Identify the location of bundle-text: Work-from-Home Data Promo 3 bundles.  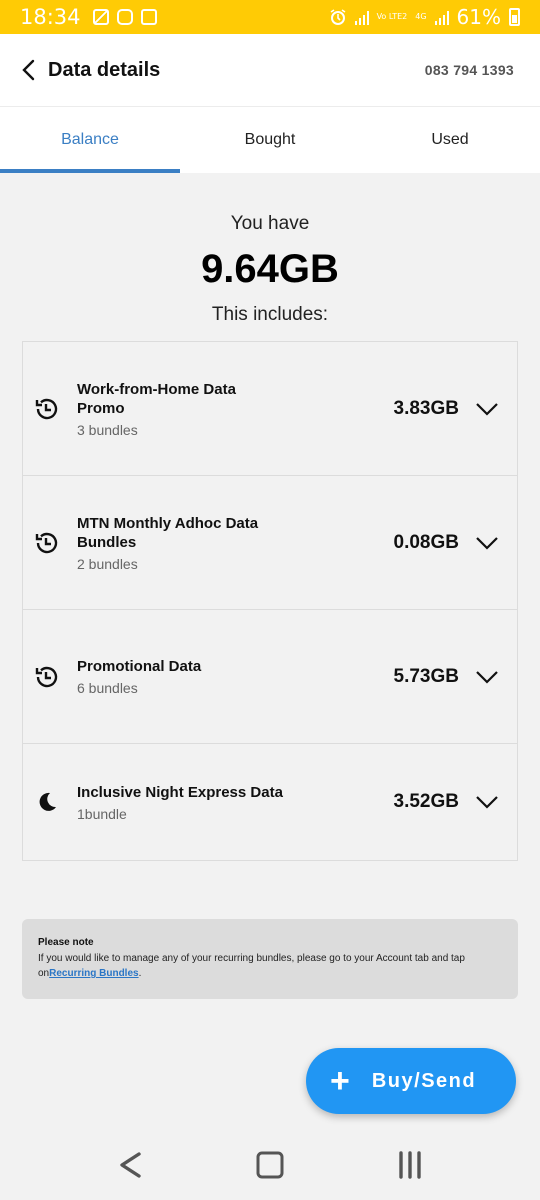
(235, 409).